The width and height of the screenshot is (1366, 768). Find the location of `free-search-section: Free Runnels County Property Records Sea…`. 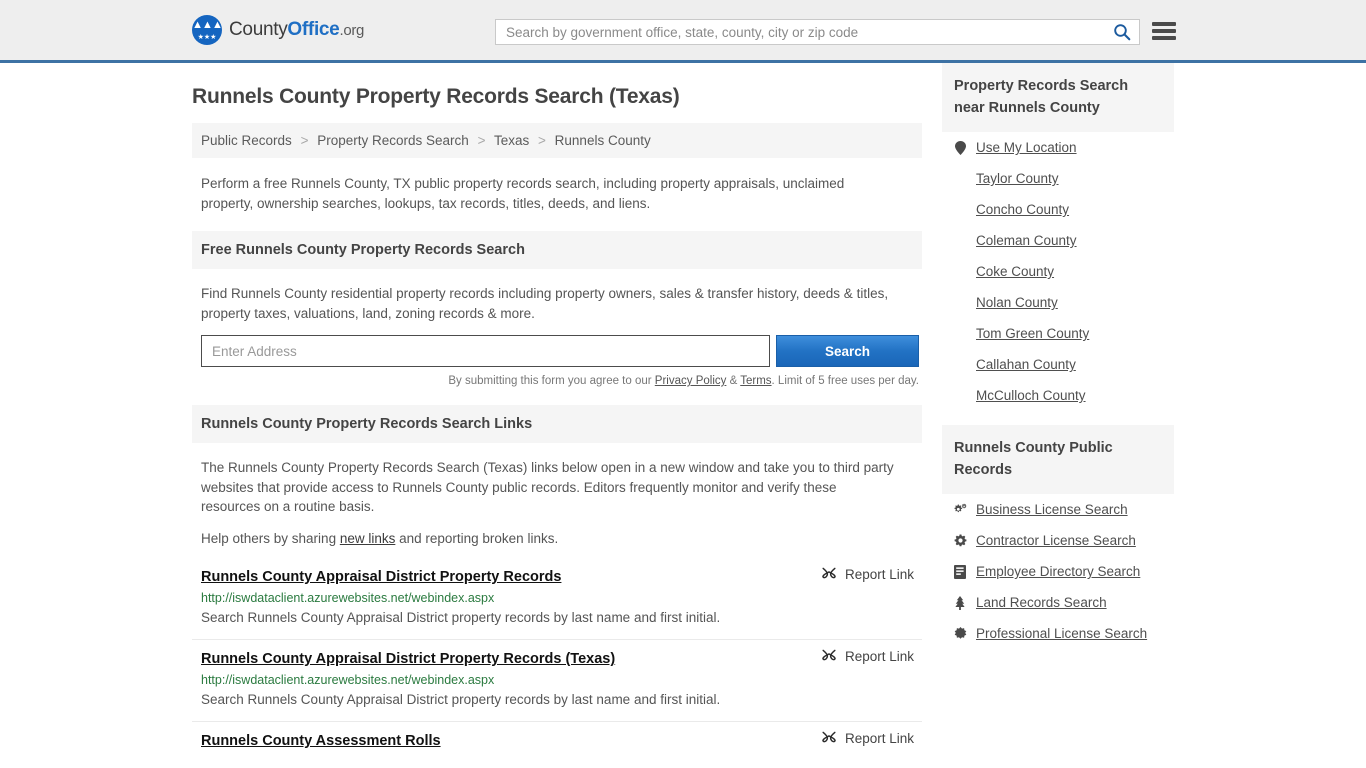

free-search-section: Free Runnels County Property Records Sea… is located at coordinates (557, 309).